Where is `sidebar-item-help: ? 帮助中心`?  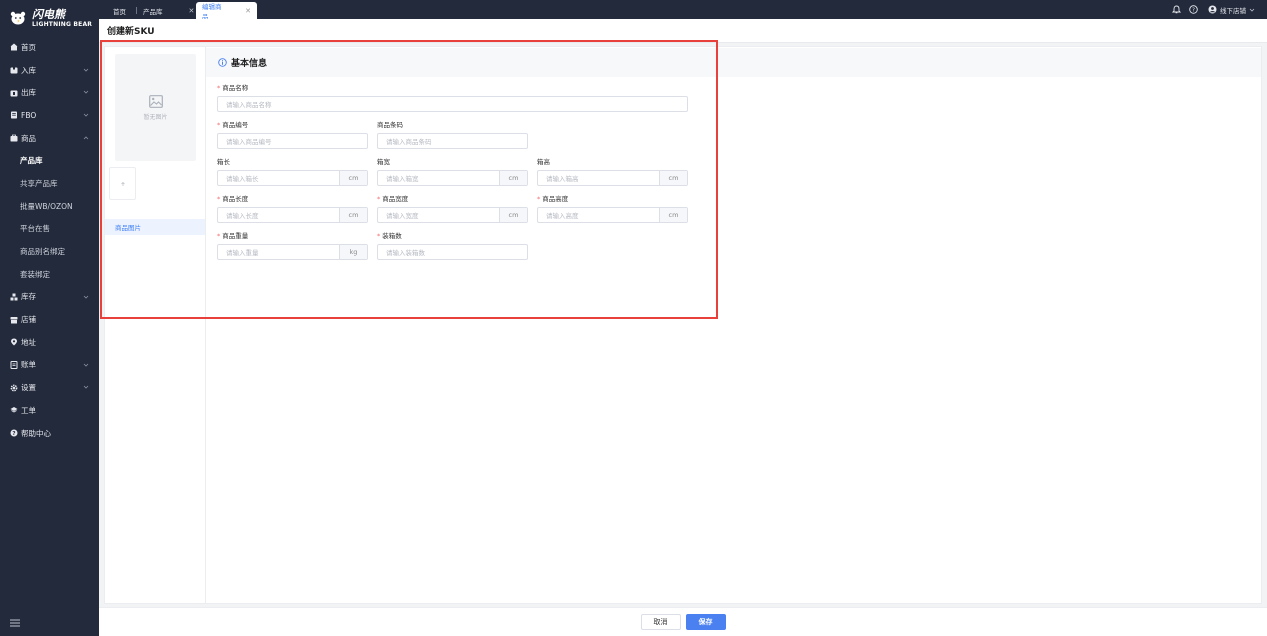 sidebar-item-help: ? 帮助中心 is located at coordinates (49, 433).